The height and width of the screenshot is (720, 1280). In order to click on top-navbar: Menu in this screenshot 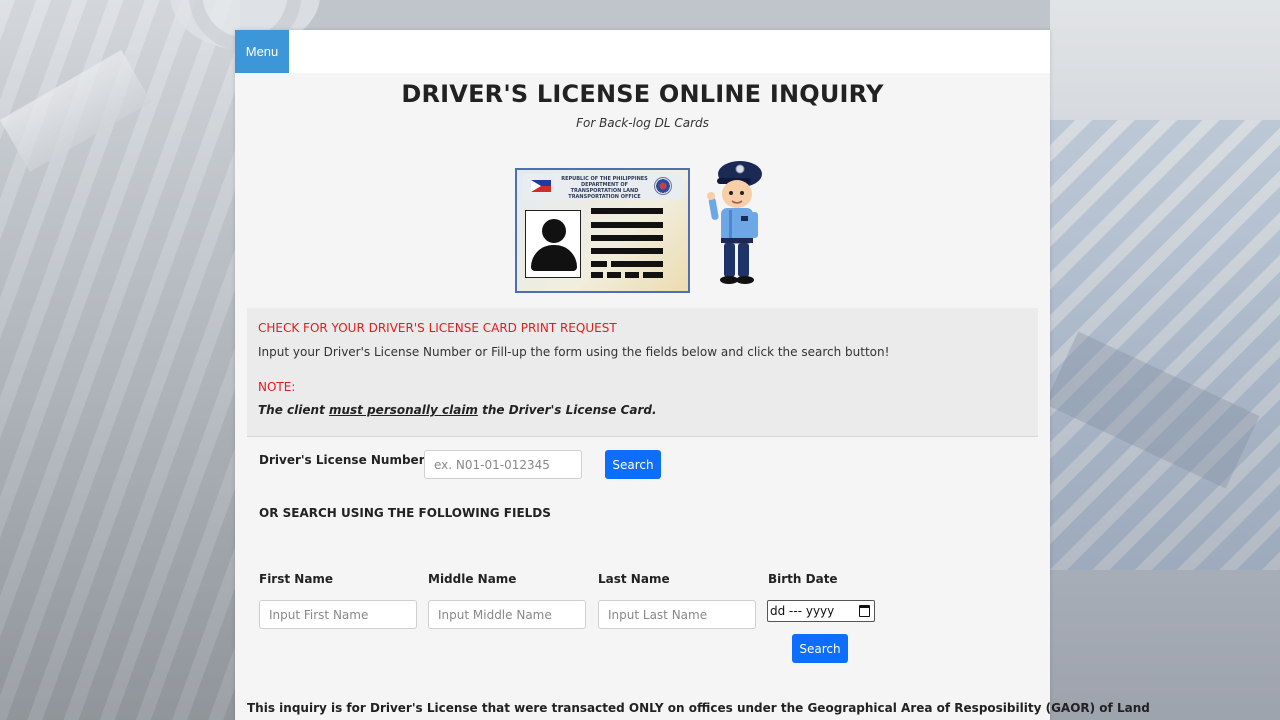, I will do `click(642, 51)`.